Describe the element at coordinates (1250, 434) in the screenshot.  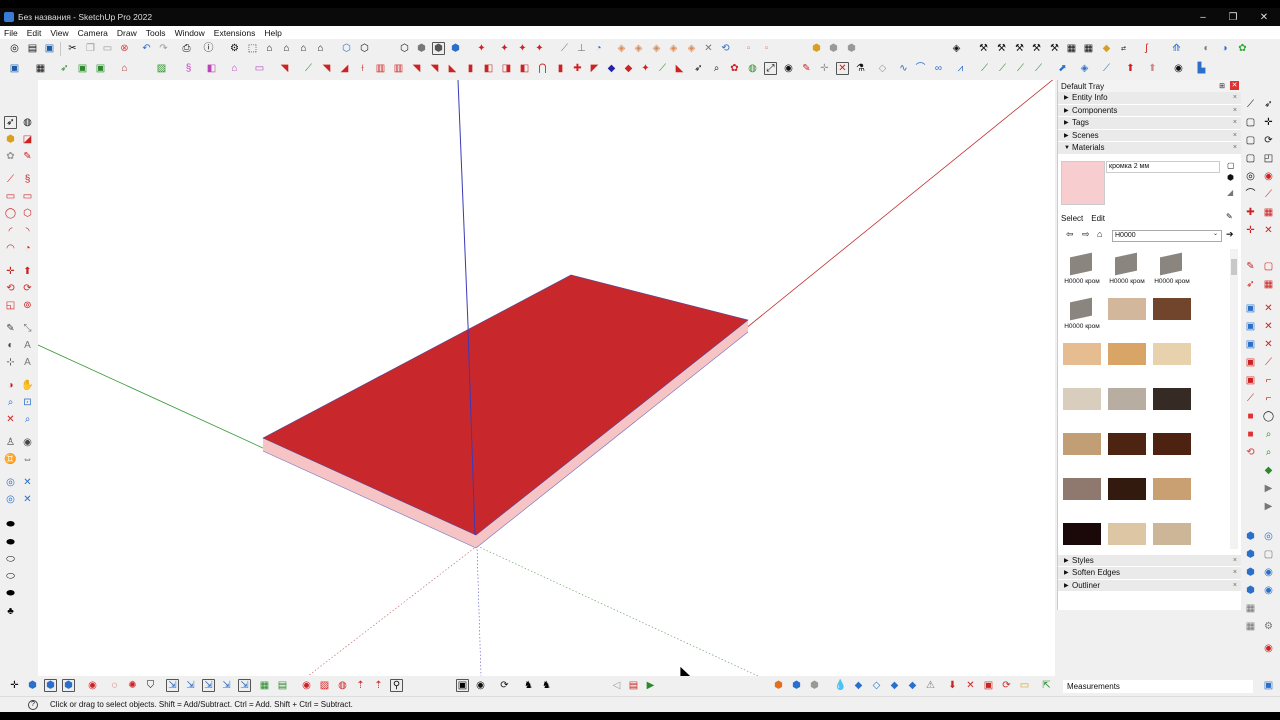
I see `square-r2-icon: ■` at that location.